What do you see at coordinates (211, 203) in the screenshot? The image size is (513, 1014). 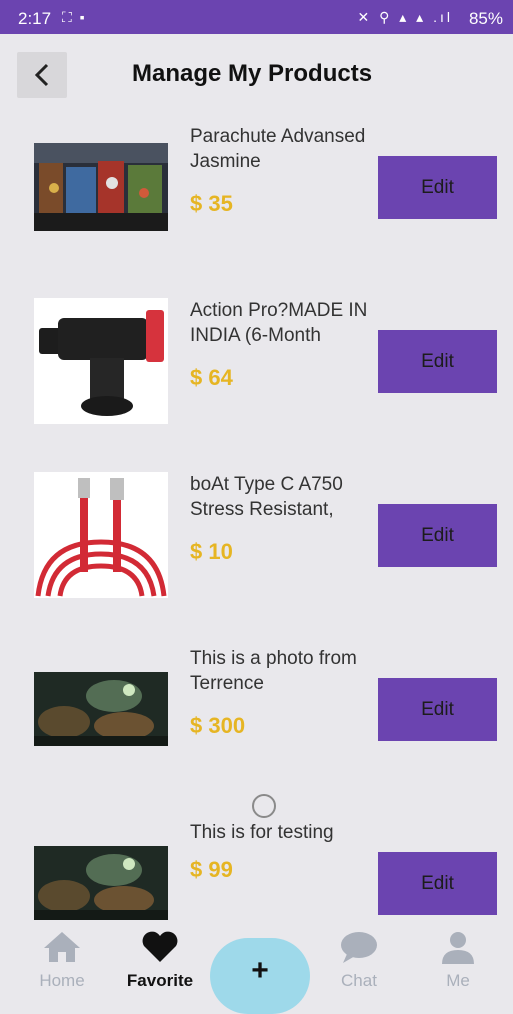 I see `product-price: $ 35` at bounding box center [211, 203].